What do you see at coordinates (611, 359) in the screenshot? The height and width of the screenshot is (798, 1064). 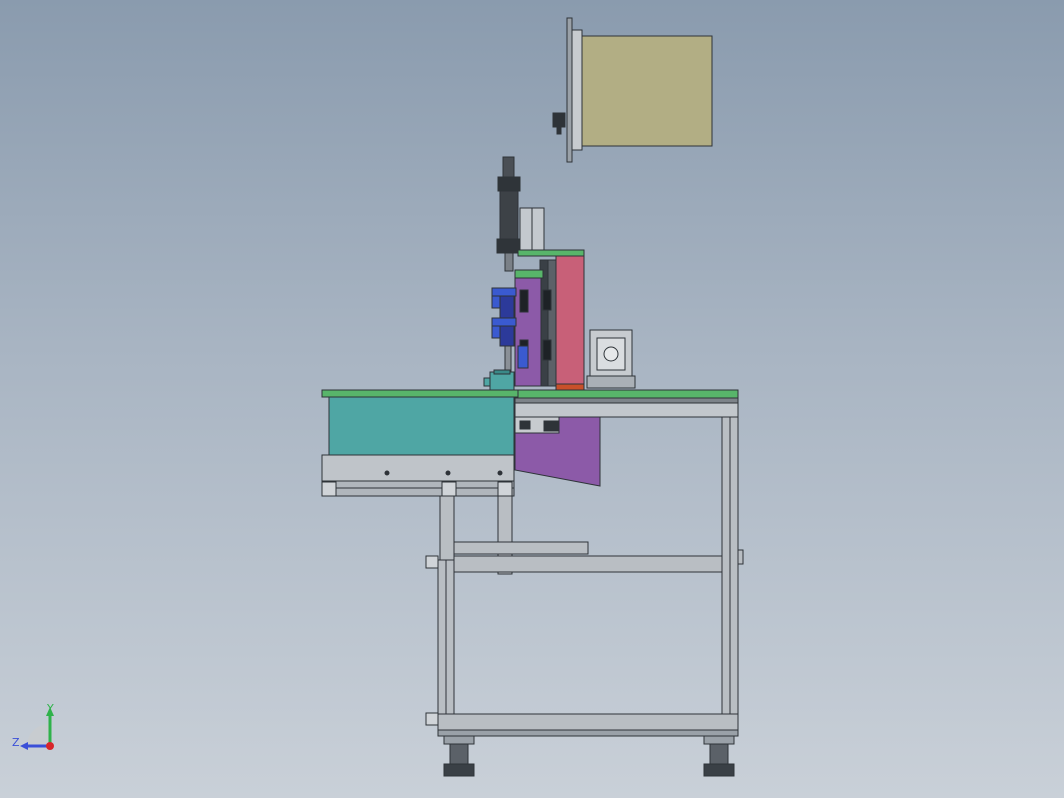 I see `motor-bracket` at bounding box center [611, 359].